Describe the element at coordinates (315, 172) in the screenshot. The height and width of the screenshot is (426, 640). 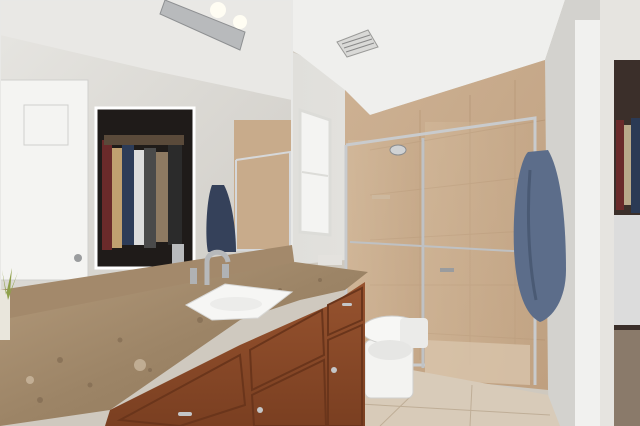
I see `window` at that location.